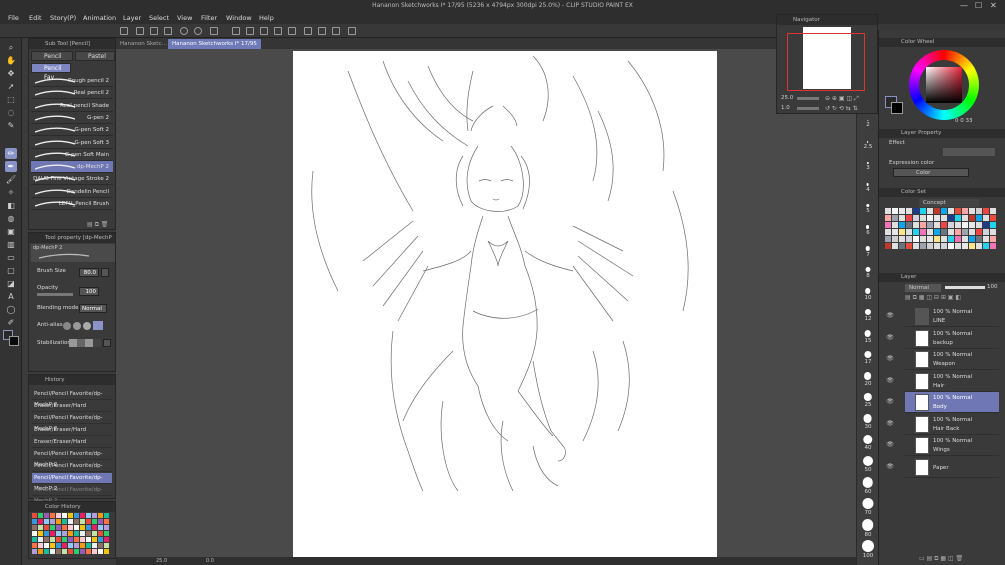 This screenshot has width=1005, height=565. What do you see at coordinates (198, 31) in the screenshot?
I see `redo-icon` at bounding box center [198, 31].